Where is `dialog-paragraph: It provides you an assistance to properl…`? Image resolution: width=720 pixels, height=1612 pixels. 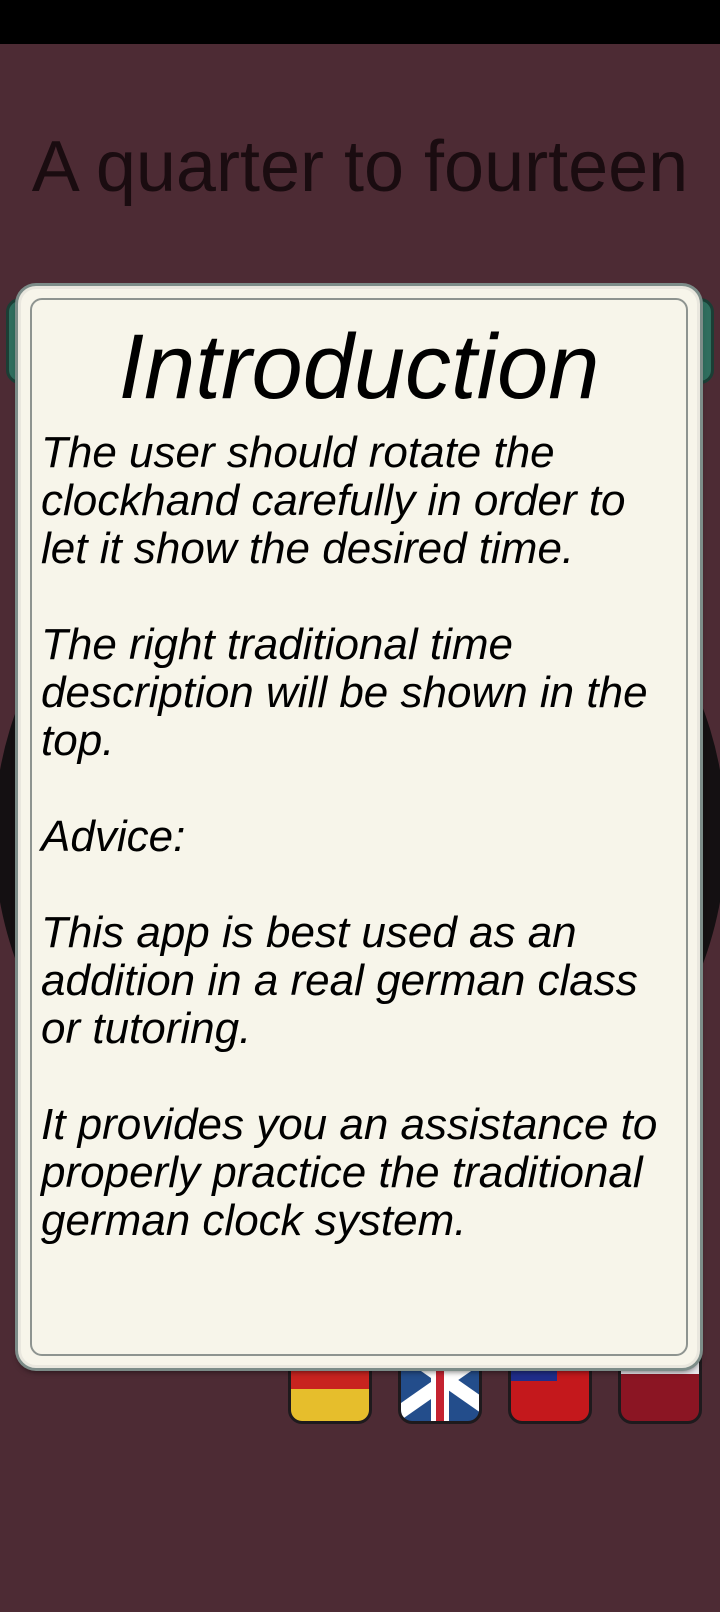
dialog-paragraph: It provides you an assistance to properl… is located at coordinates (349, 1172).